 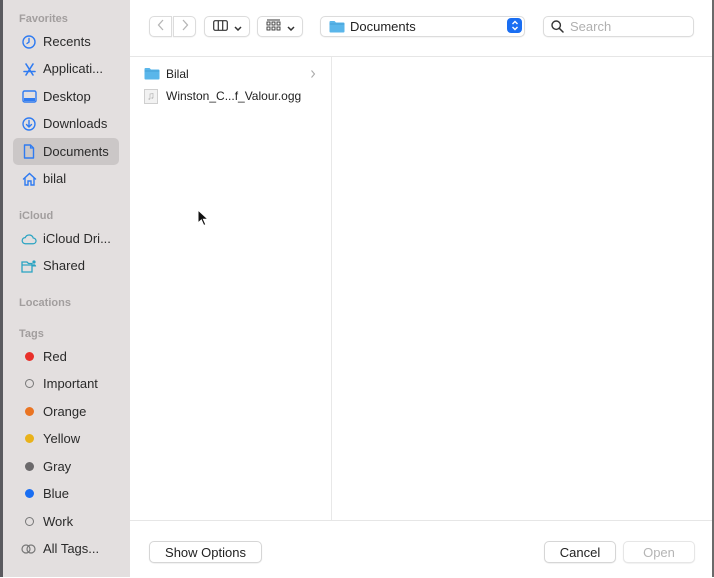 What do you see at coordinates (383, 26) in the screenshot?
I see `location-label: Documents` at bounding box center [383, 26].